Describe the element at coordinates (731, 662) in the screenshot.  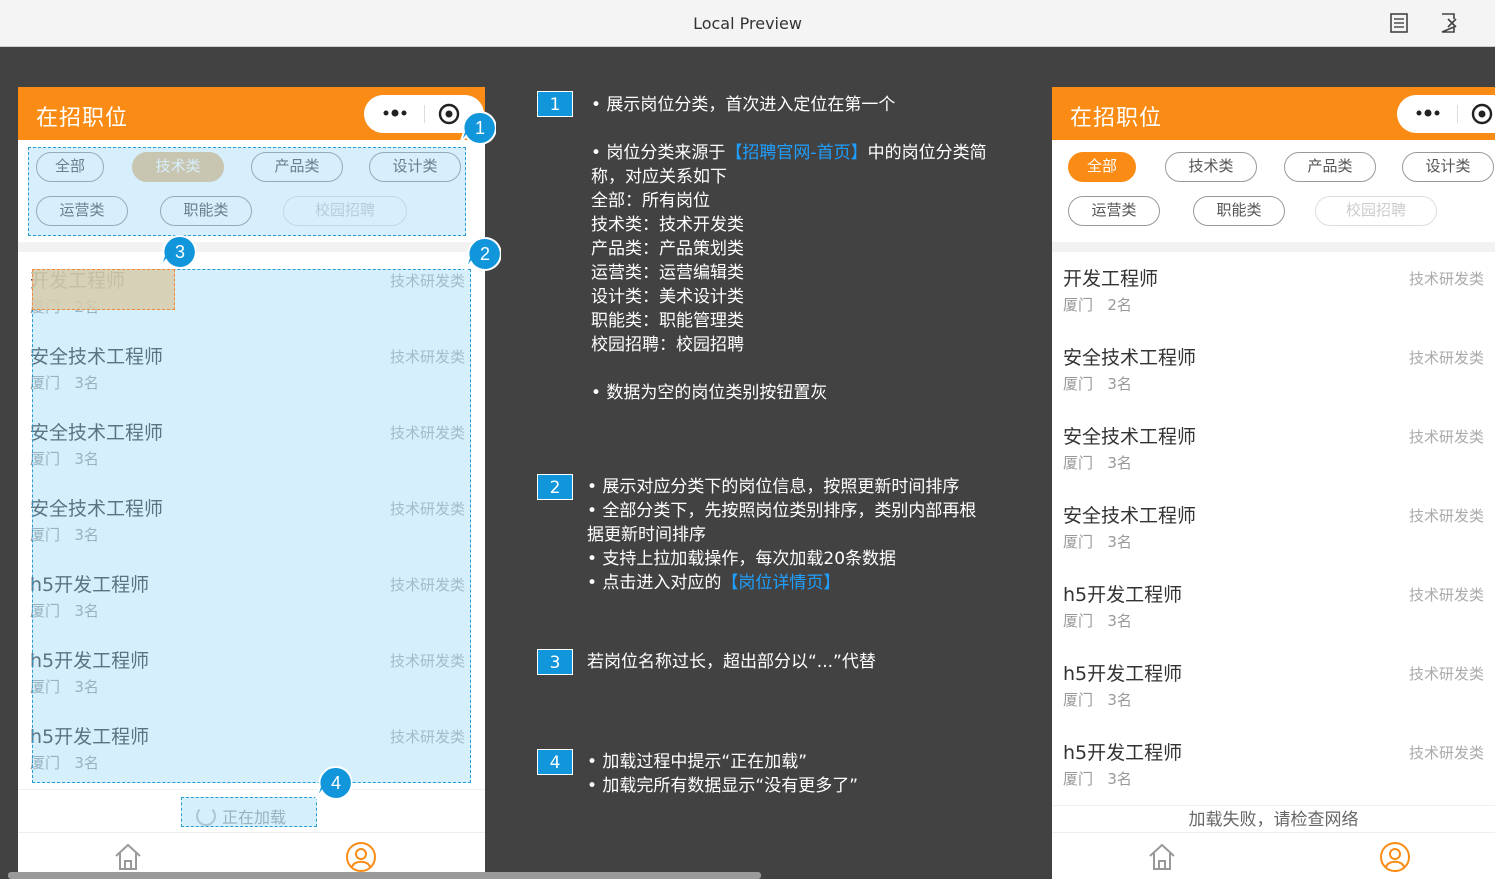
I see `annotation-3: 若岗位名称过长，超出部分以“...”代替` at that location.